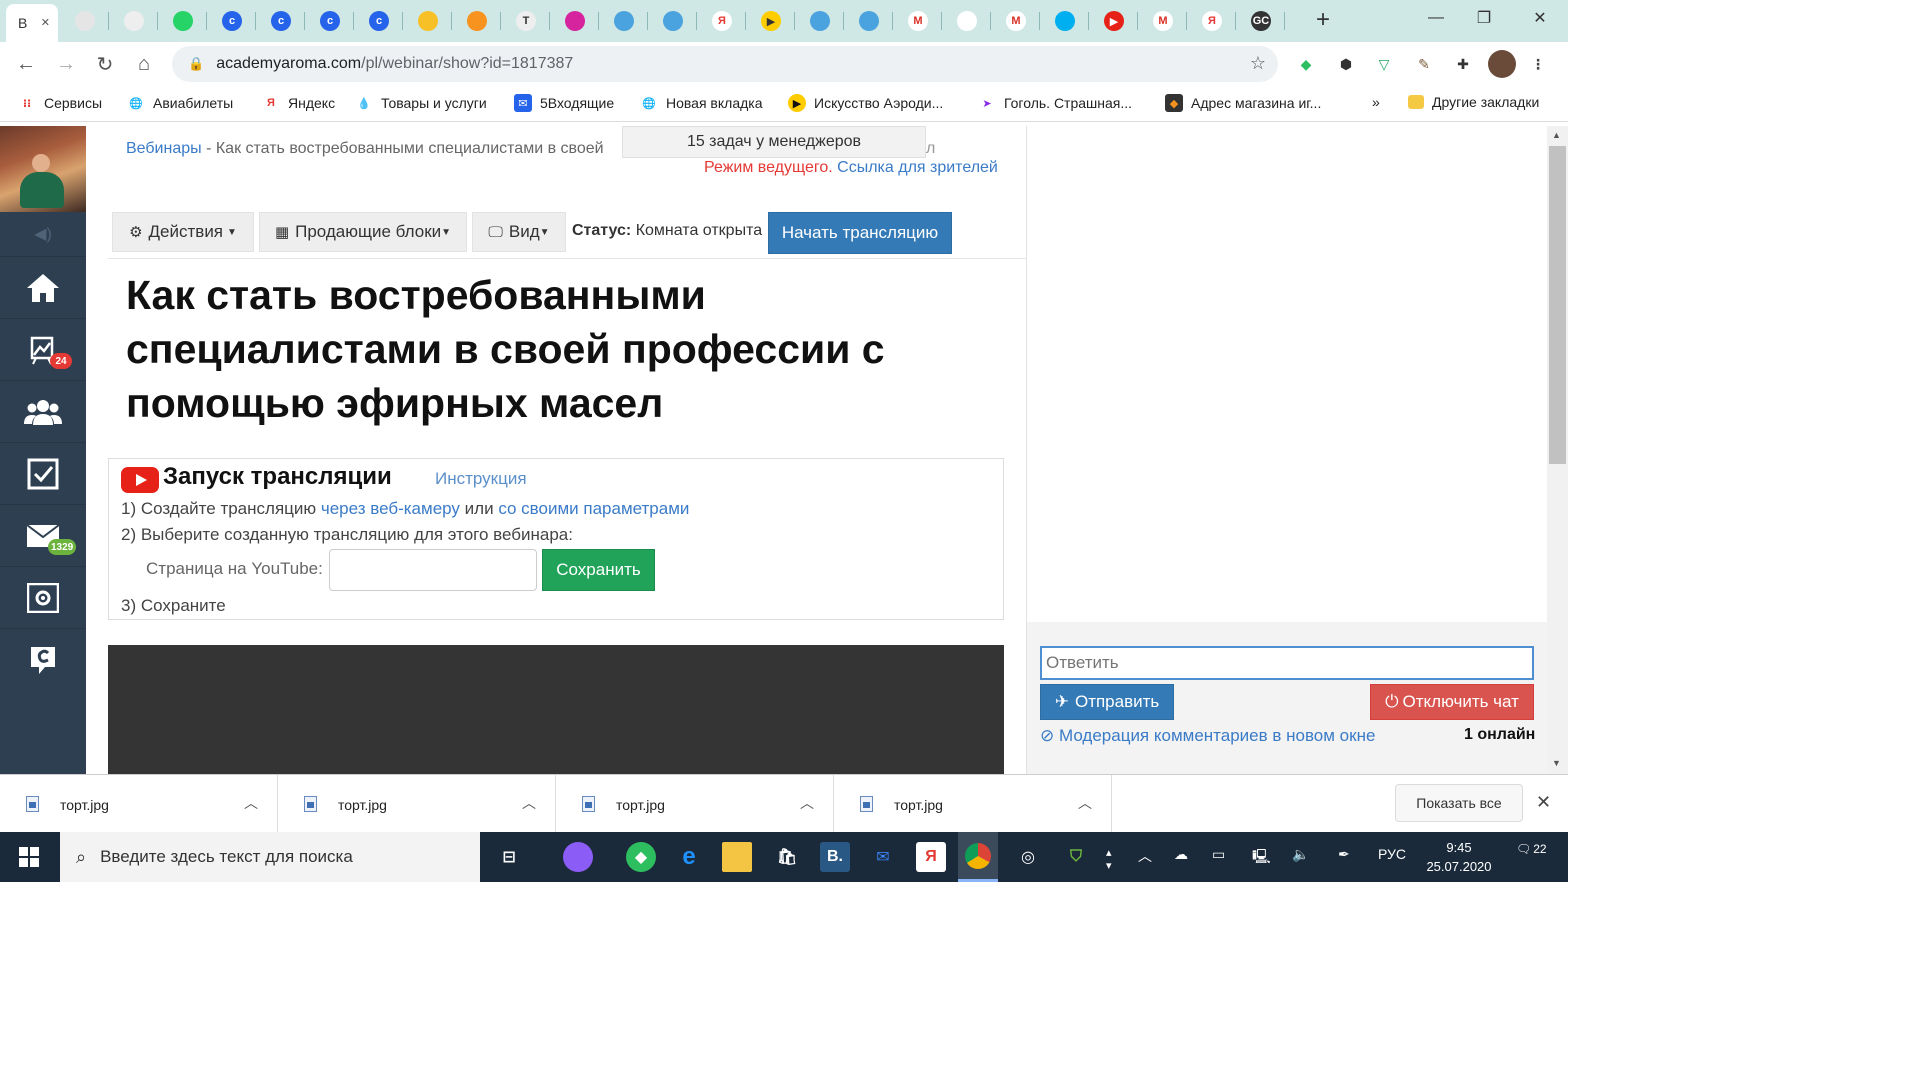  I want to click on webcam-link: через веб-камеру, so click(390, 508).